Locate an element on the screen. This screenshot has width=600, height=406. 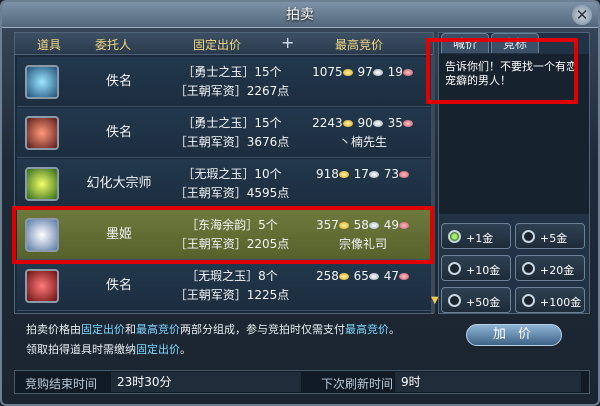
window-title-bar: 拍卖 is located at coordinates (300, 15).